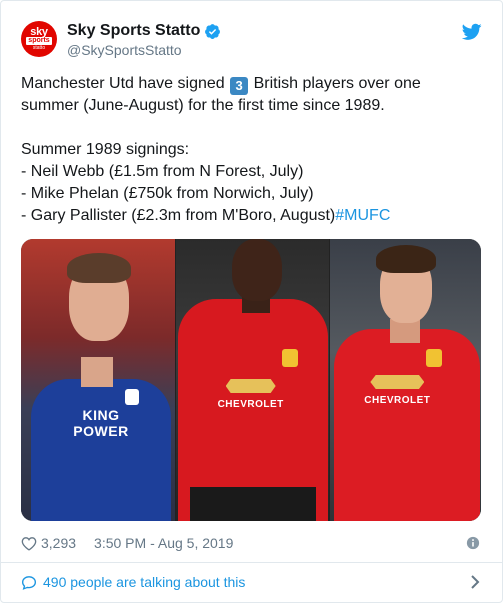 The width and height of the screenshot is (503, 603). I want to click on player-photo-1: KING POWER, so click(98, 380).